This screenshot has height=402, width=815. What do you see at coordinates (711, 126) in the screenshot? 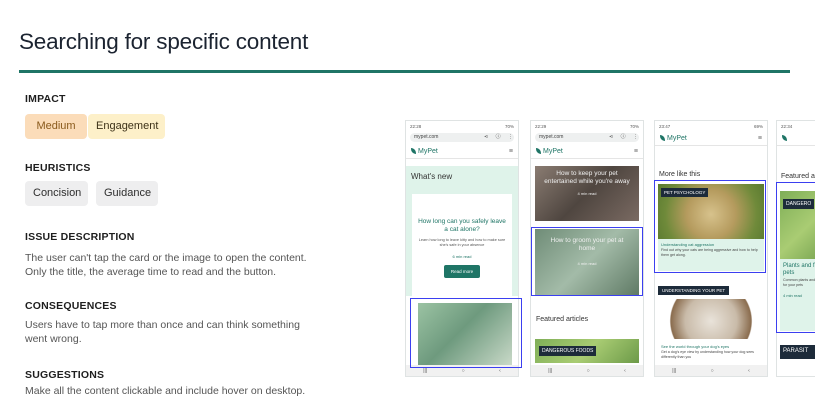
I see `status-bar: 23:47 69%` at bounding box center [711, 126].